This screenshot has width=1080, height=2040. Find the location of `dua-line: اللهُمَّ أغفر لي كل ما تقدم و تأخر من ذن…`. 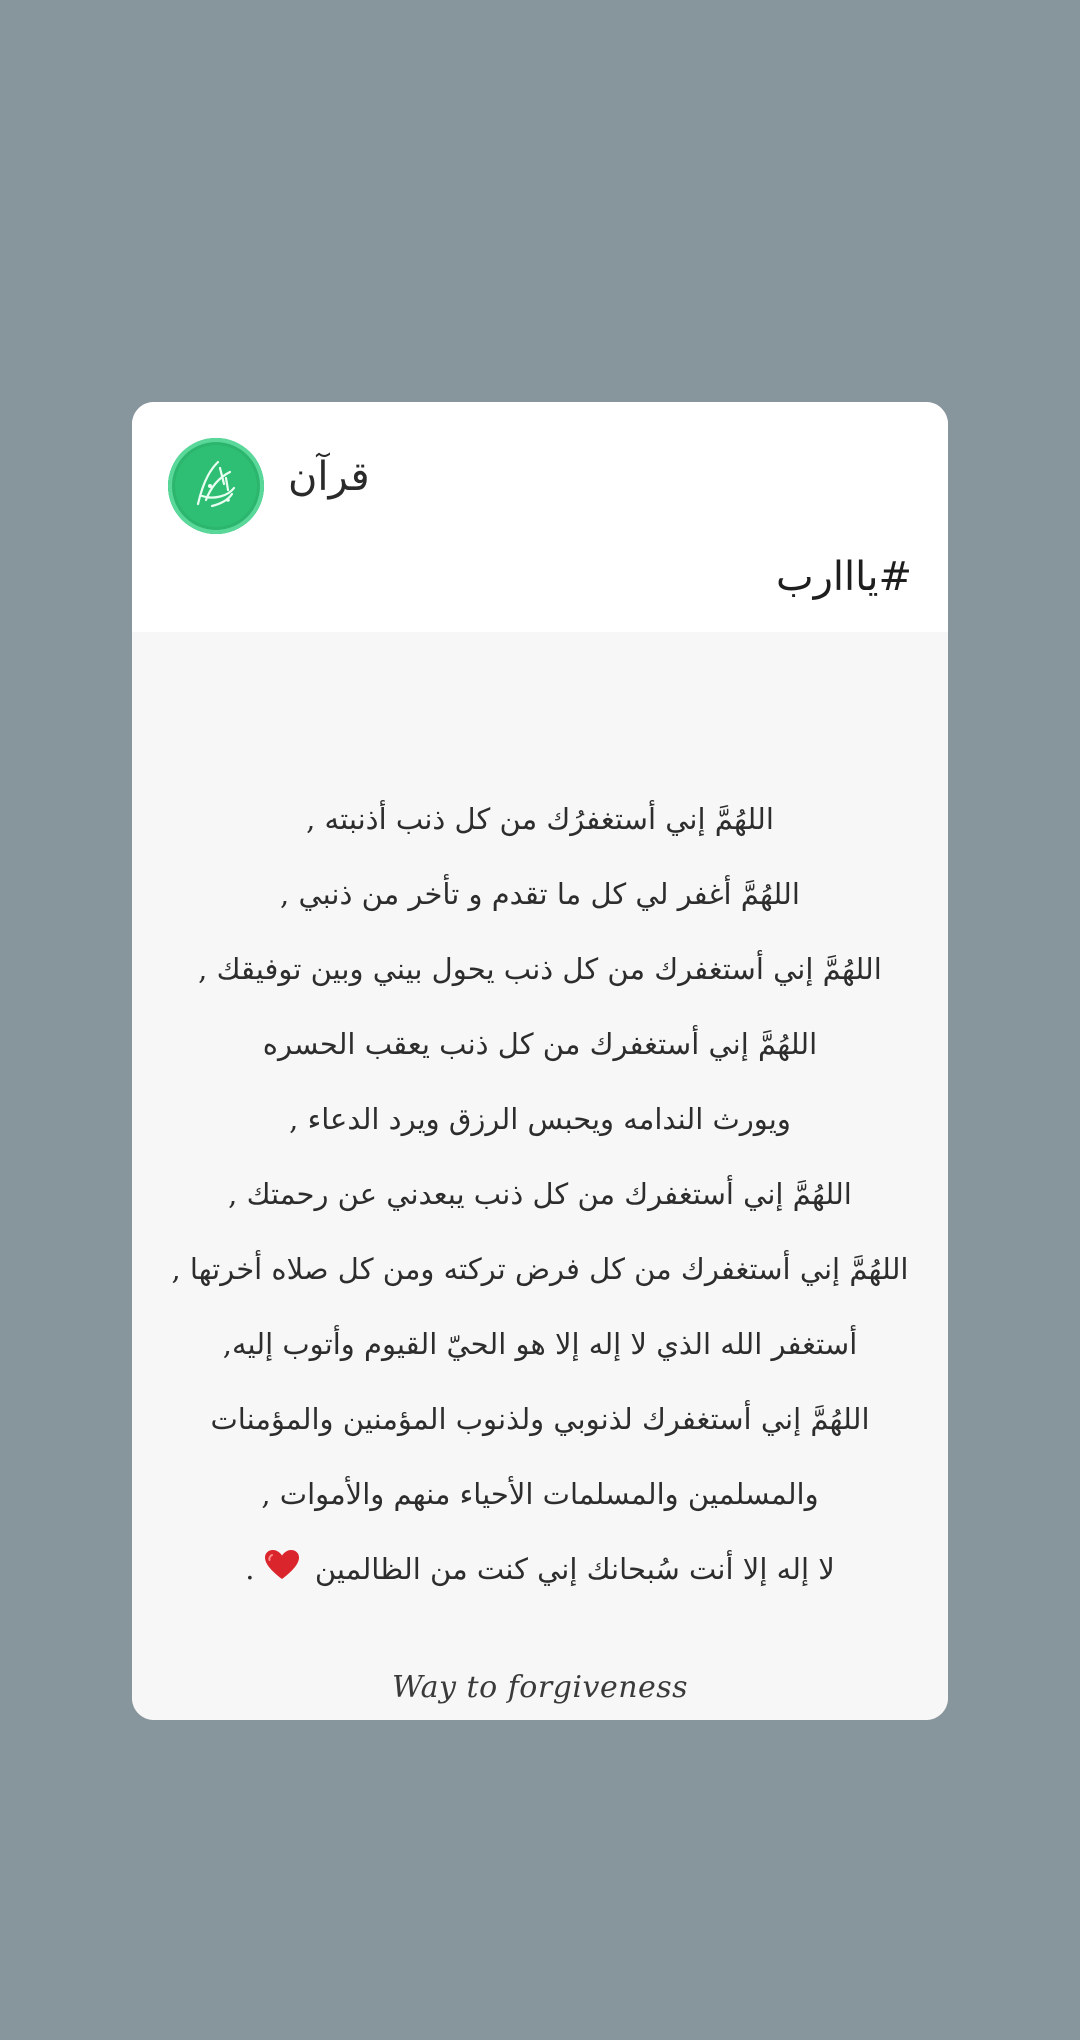

dua-line: اللهُمَّ أغفر لي كل ما تقدم و تأخر من ذن… is located at coordinates (540, 894).